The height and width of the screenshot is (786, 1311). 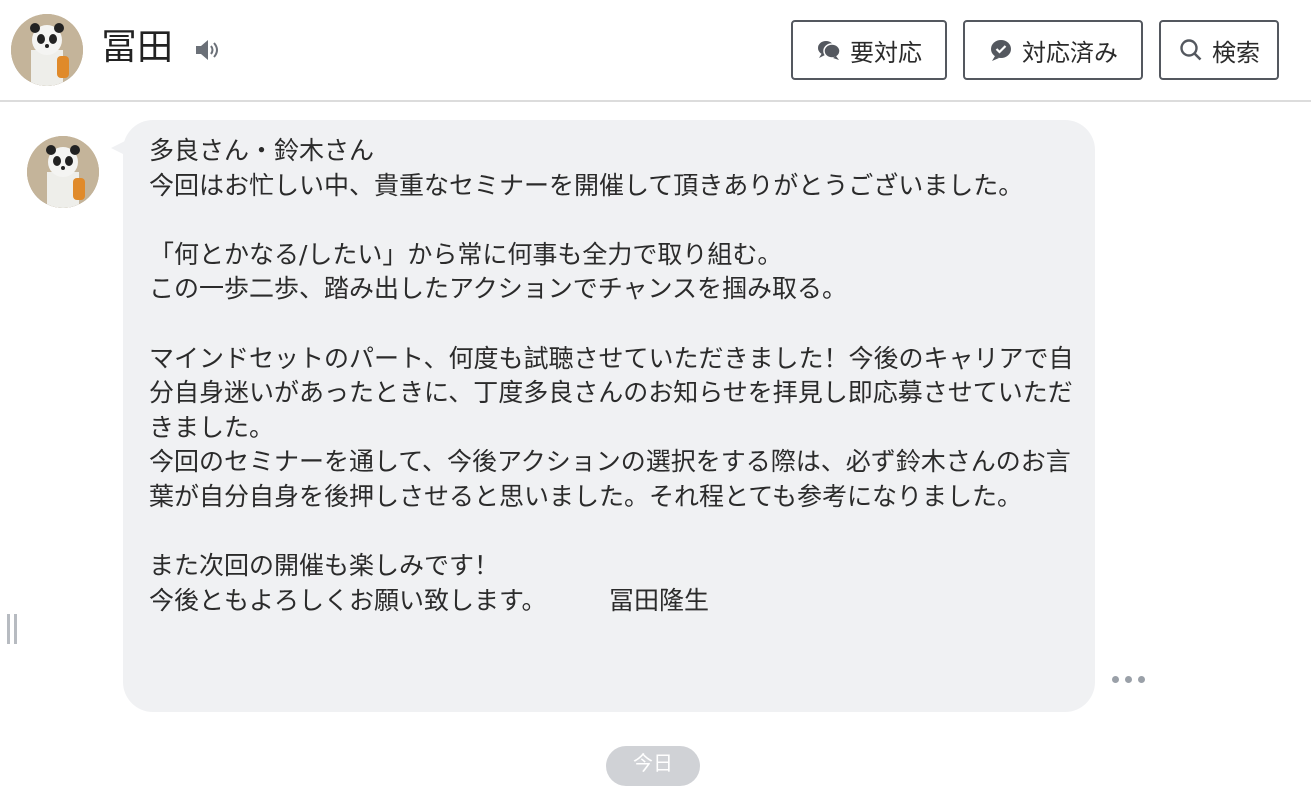 I want to click on need-response-label: 要対応, so click(x=886, y=52).